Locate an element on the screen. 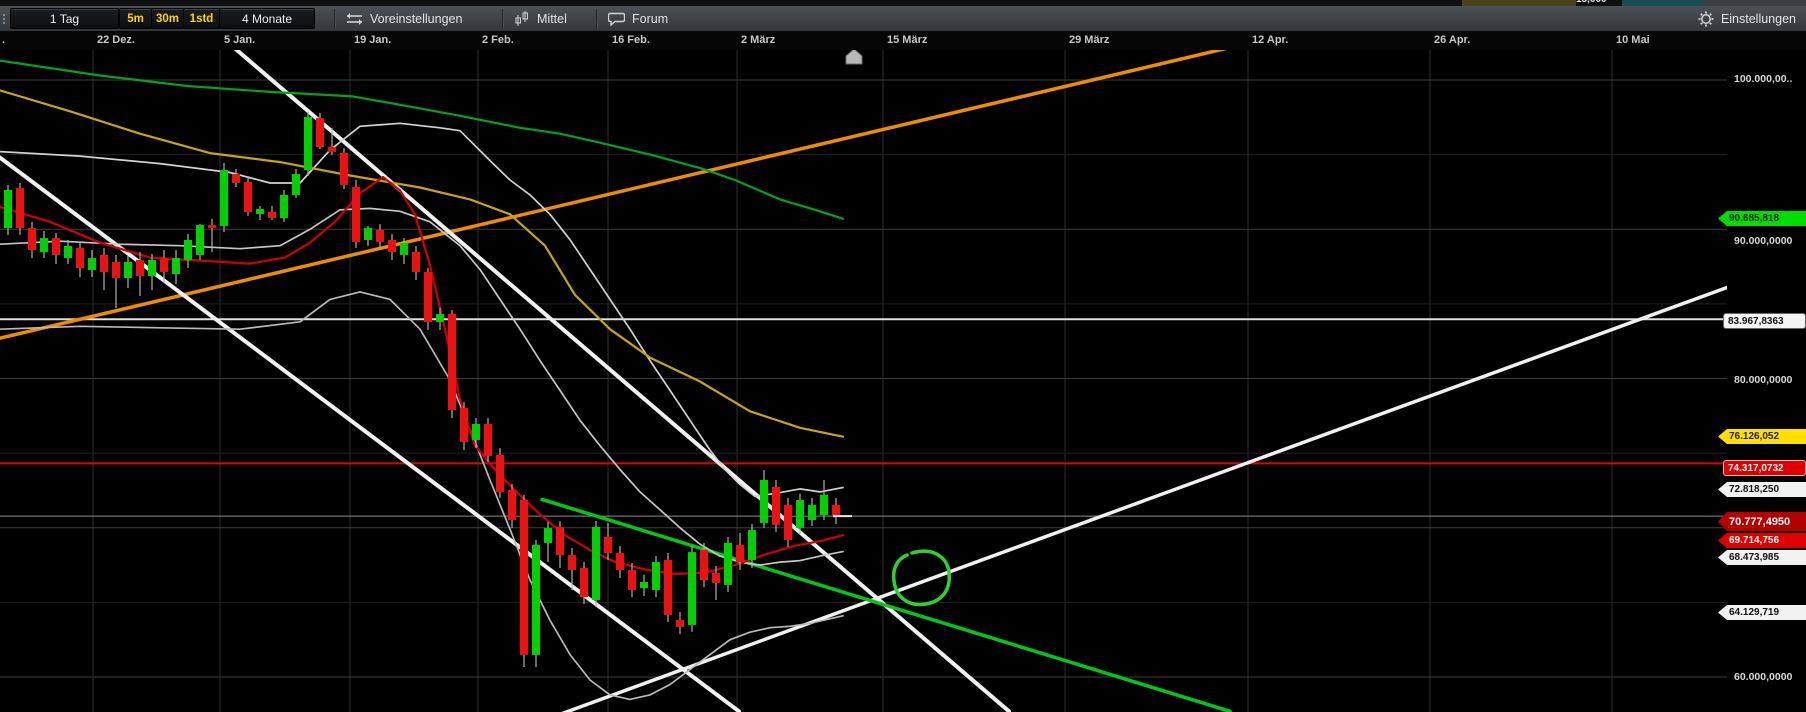  menu-item-voreinstellungen: Voreinstellungen is located at coordinates (404, 18).